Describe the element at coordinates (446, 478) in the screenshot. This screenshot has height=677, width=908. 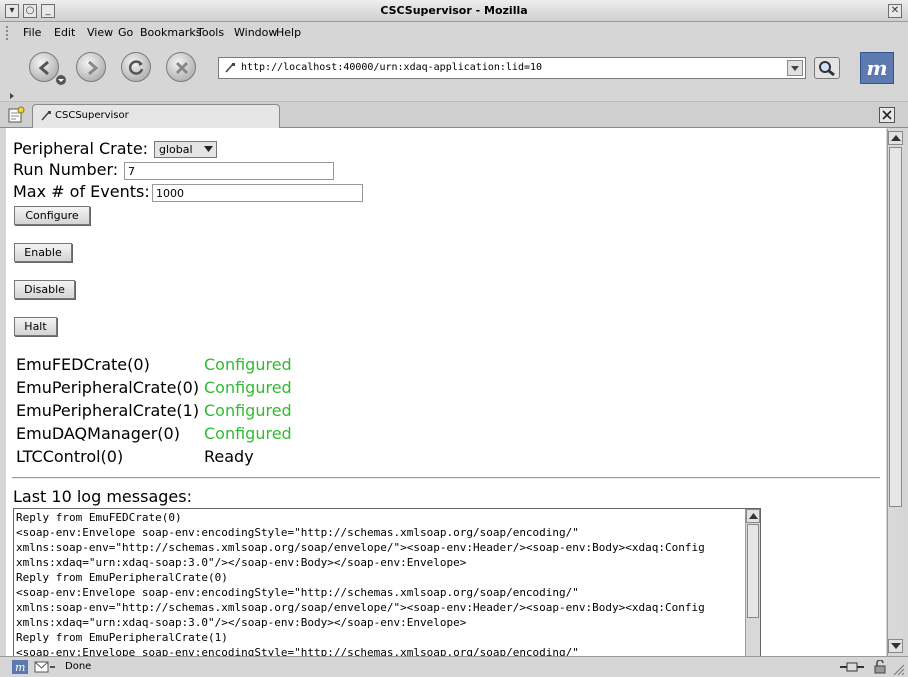
I see `divider` at that location.